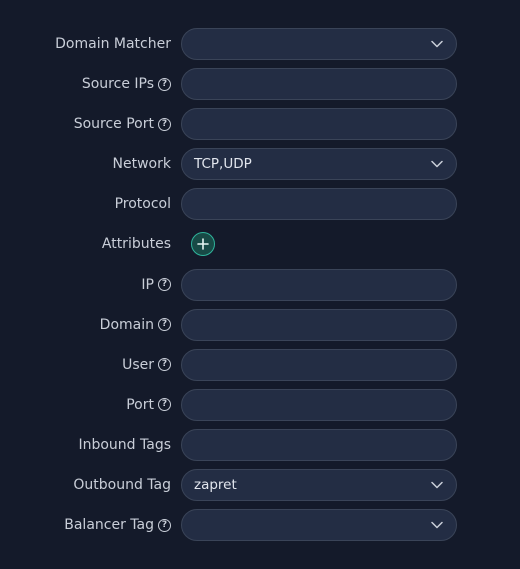 The height and width of the screenshot is (569, 520). I want to click on port-field-wrap, so click(319, 404).